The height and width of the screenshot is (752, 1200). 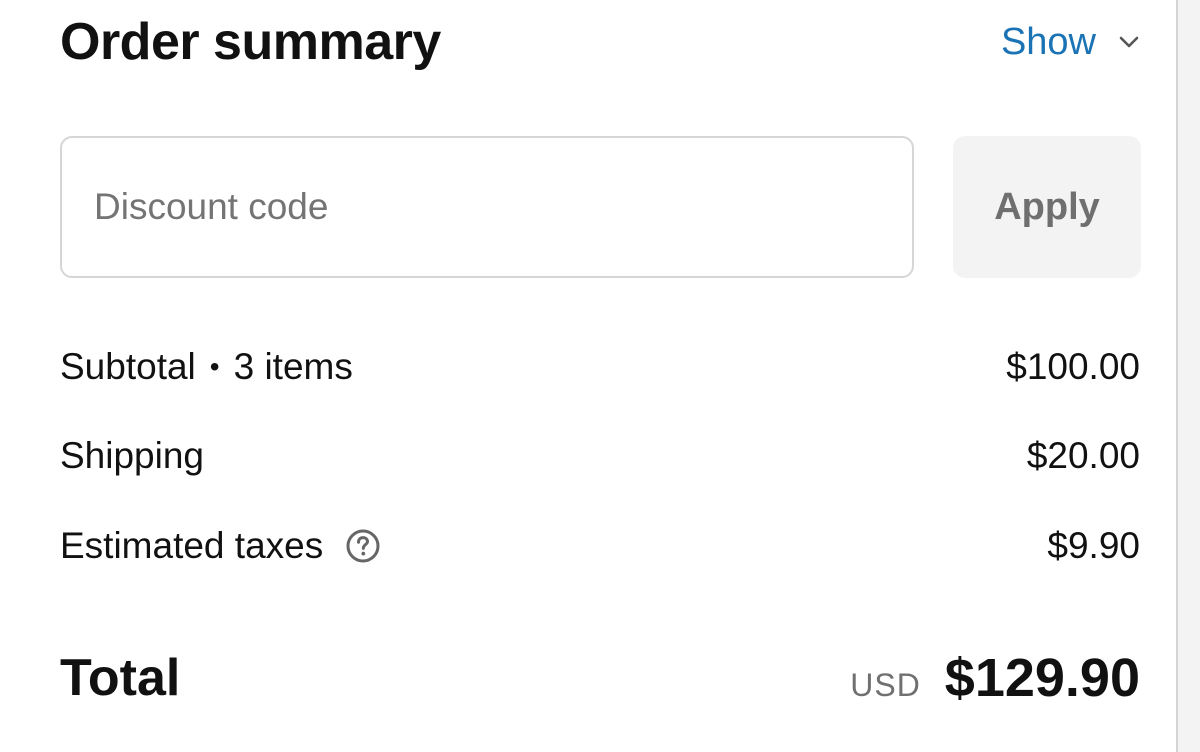 What do you see at coordinates (293, 366) in the screenshot?
I see `subtotal-item-count: 3 items` at bounding box center [293, 366].